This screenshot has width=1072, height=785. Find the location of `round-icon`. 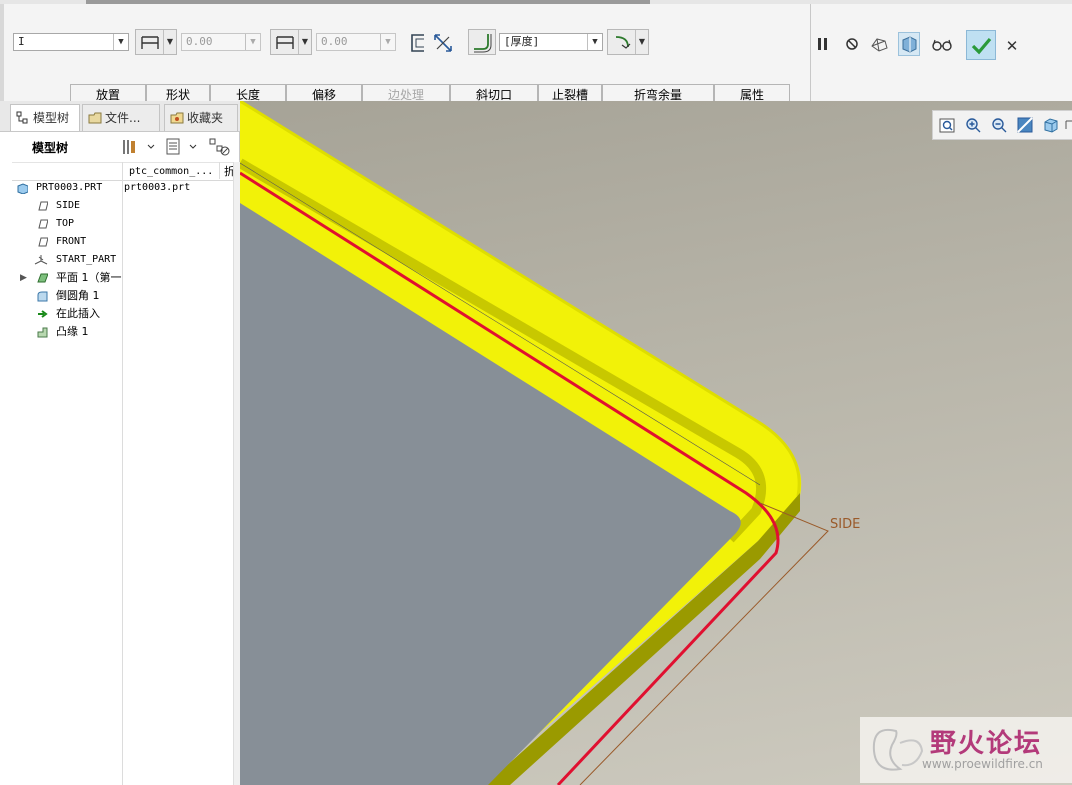

round-icon is located at coordinates (42, 296).